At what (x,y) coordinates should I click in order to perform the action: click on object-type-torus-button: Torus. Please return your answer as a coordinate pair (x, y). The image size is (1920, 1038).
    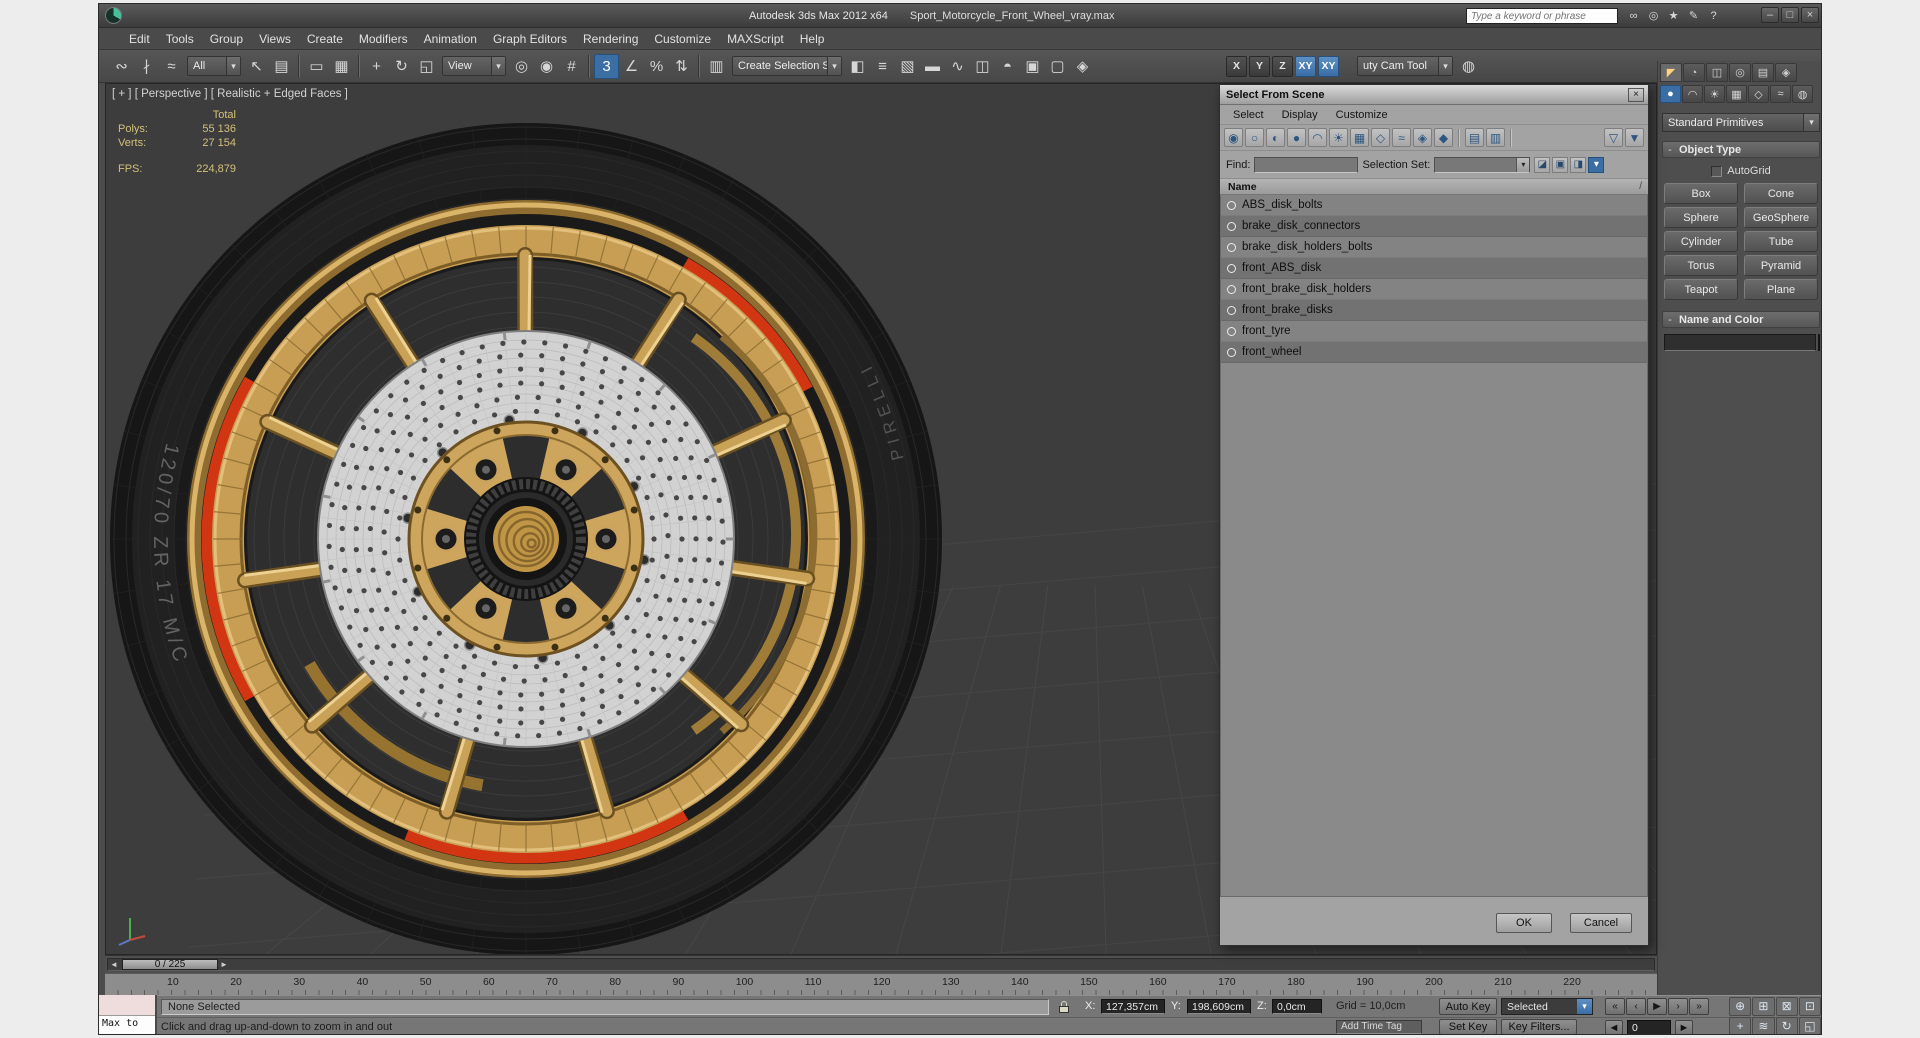
    Looking at the image, I should click on (1701, 265).